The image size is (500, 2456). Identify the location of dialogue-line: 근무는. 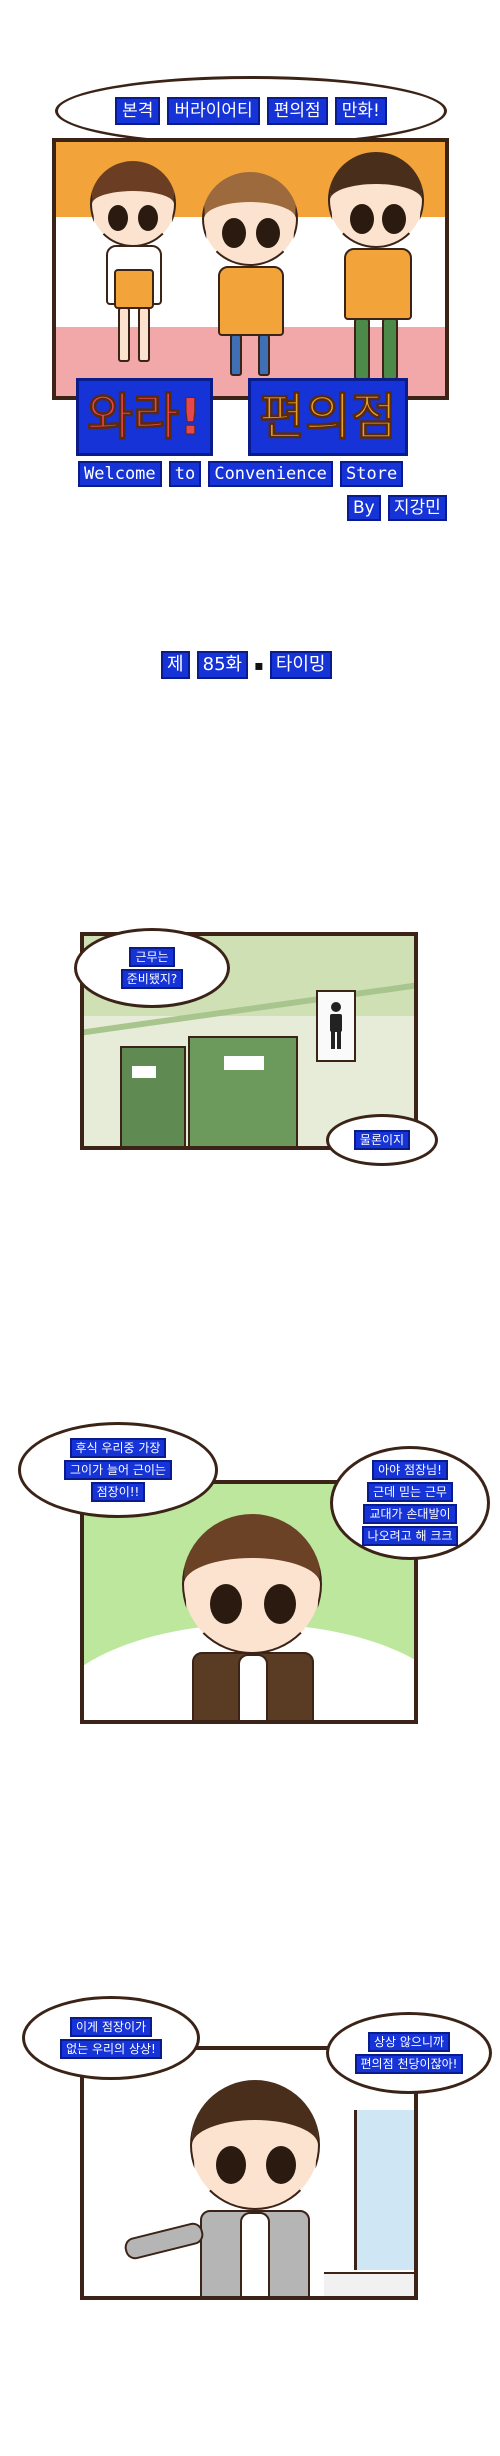
(152, 957).